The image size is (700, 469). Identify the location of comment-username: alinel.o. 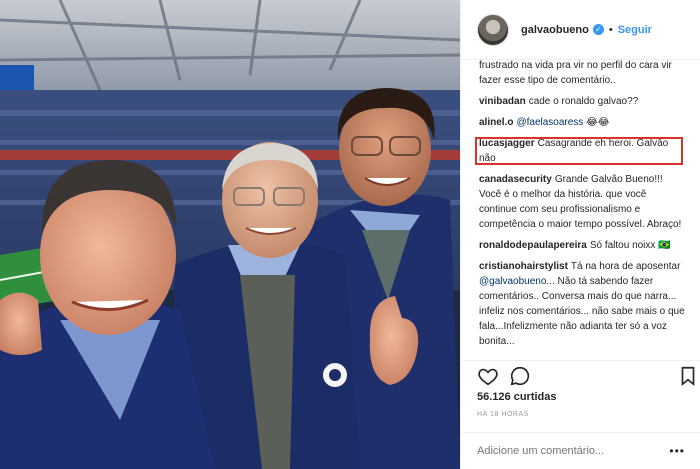
(496, 122).